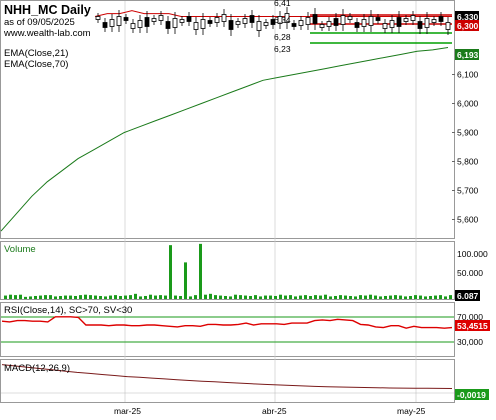 The image size is (496, 420). I want to click on level-label: 6,28, so click(282, 37).